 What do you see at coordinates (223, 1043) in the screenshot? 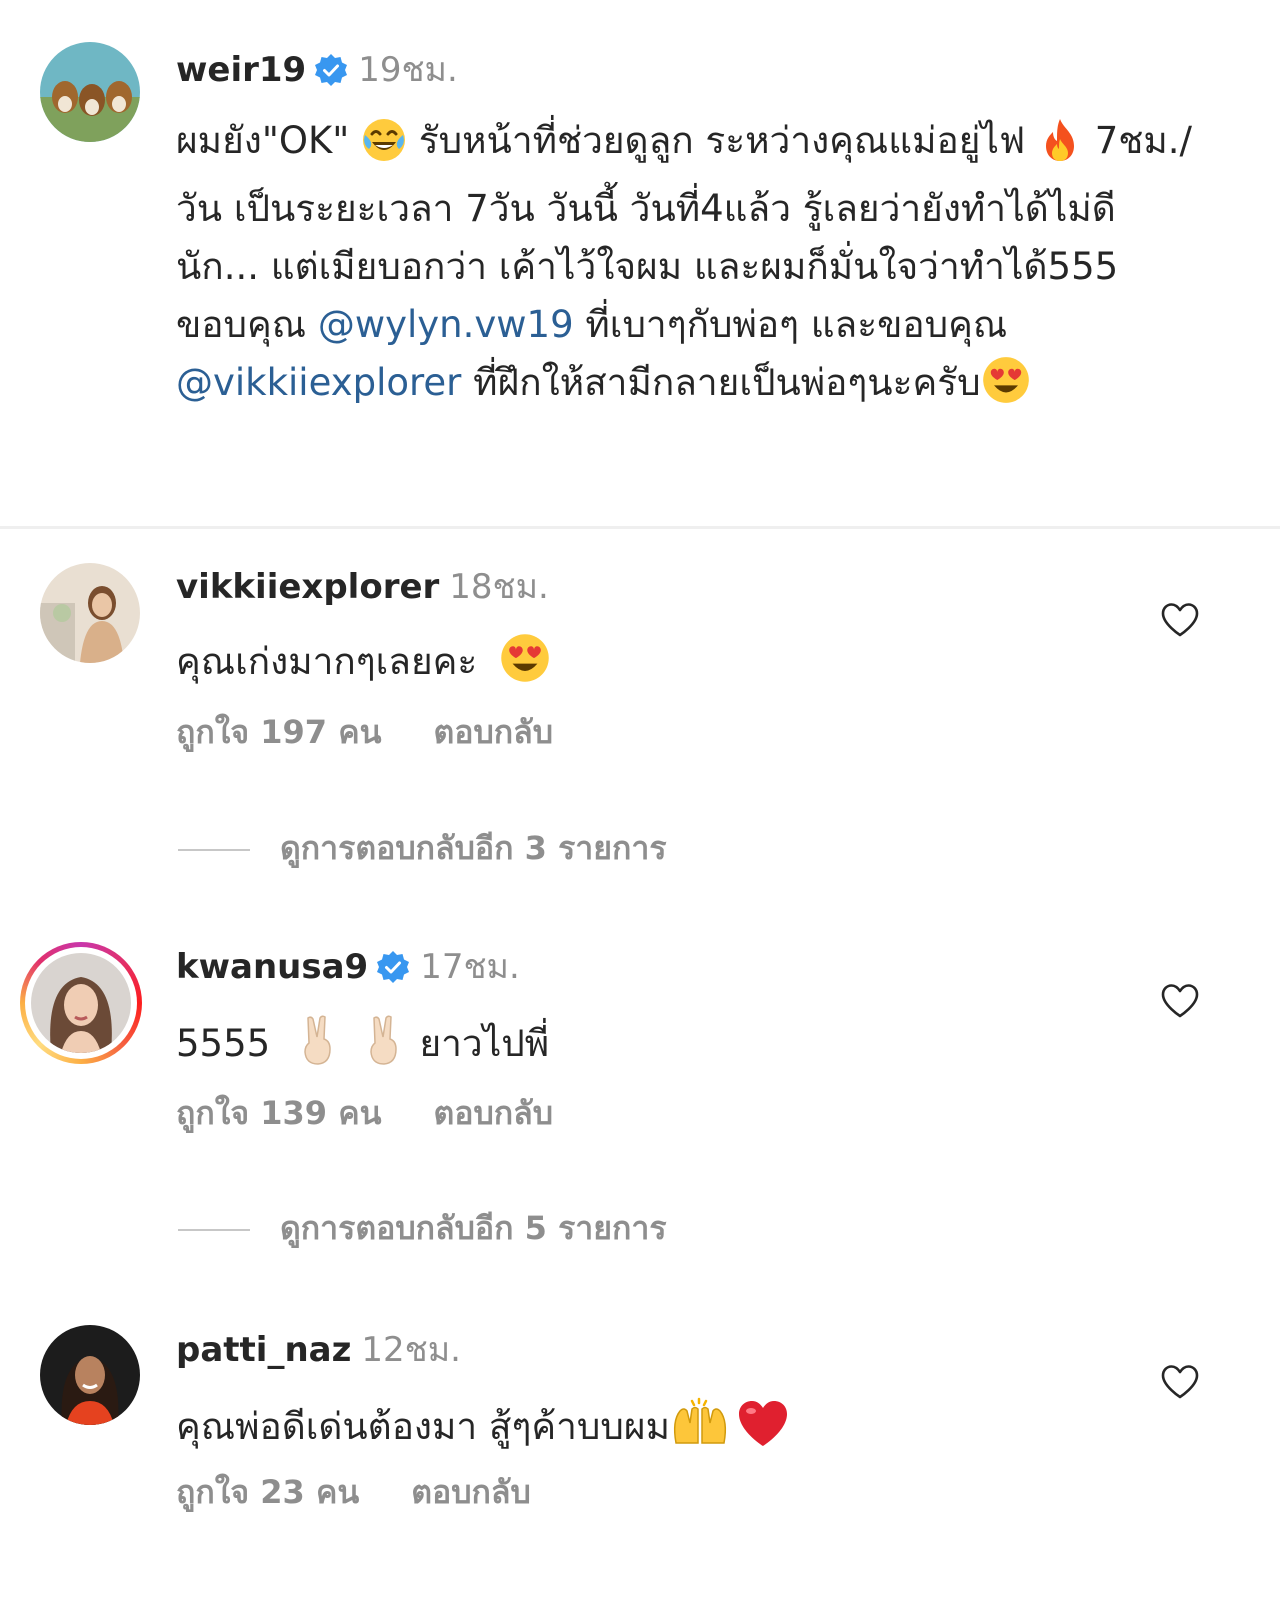
I see `comment-text-start: 5555` at bounding box center [223, 1043].